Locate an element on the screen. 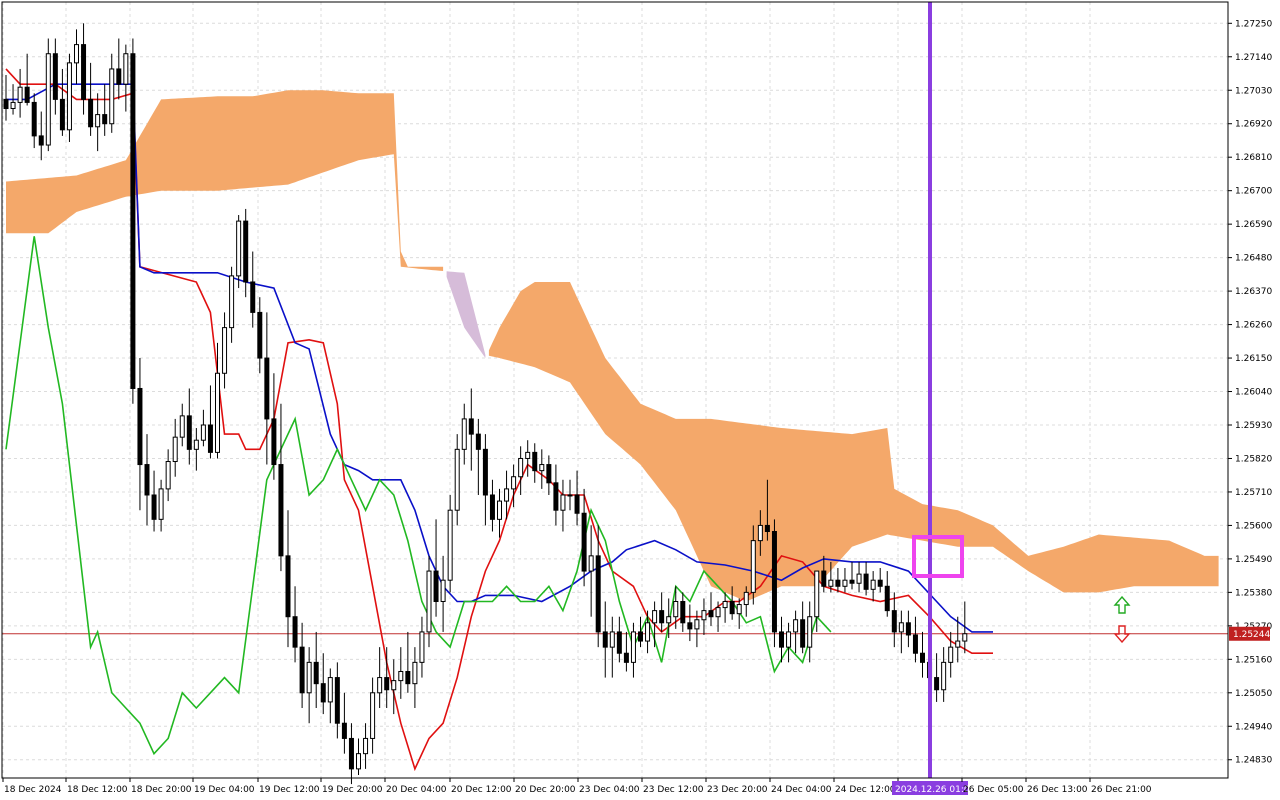  price-tick-label: 1.24940 is located at coordinates (1253, 727).